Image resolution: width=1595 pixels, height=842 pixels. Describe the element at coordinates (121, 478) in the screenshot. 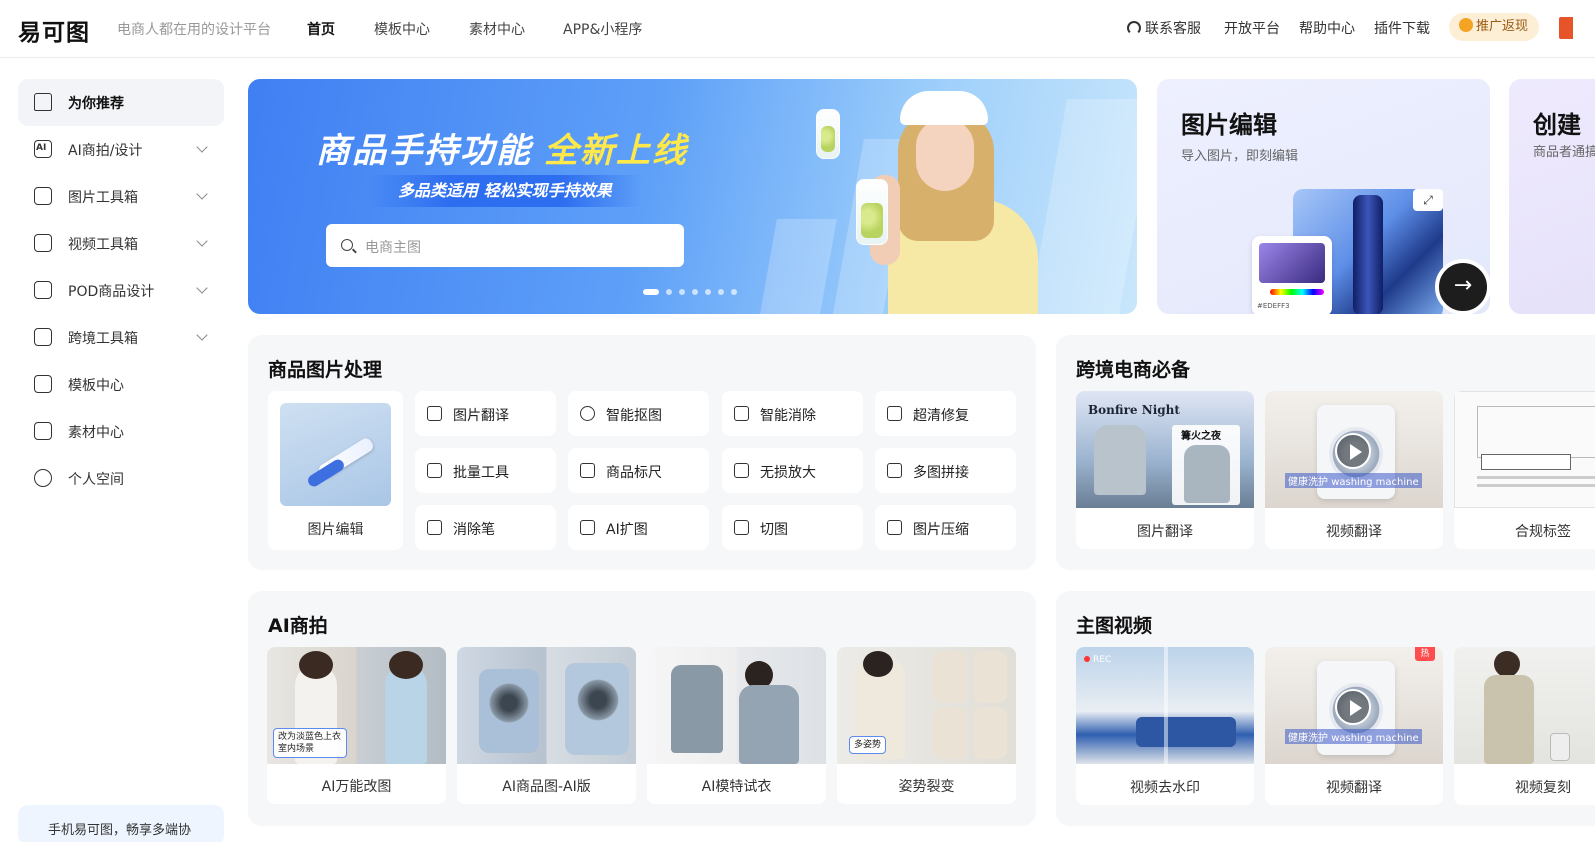

I see `sidebar-item-personal: 个人空间` at that location.